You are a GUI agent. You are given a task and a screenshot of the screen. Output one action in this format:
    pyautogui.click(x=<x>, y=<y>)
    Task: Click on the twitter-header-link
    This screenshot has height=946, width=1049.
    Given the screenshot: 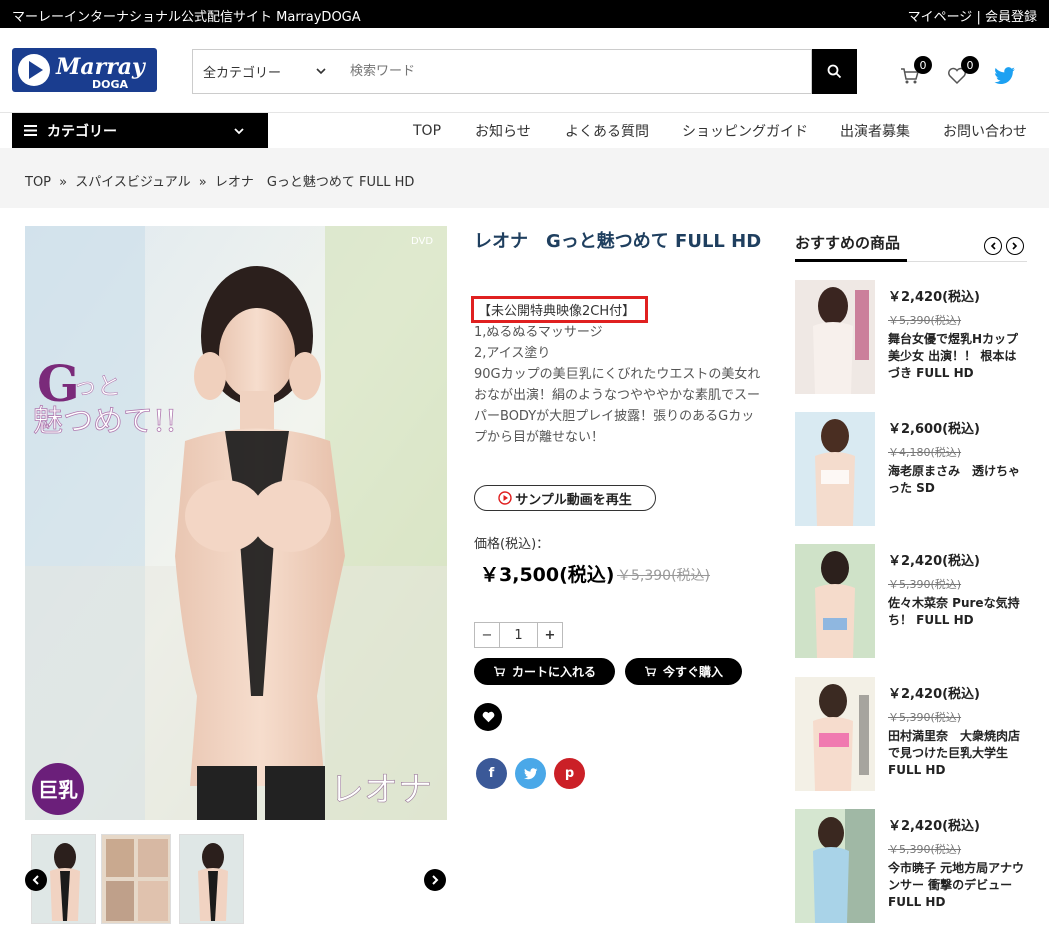 What is the action you would take?
    pyautogui.click(x=1005, y=76)
    